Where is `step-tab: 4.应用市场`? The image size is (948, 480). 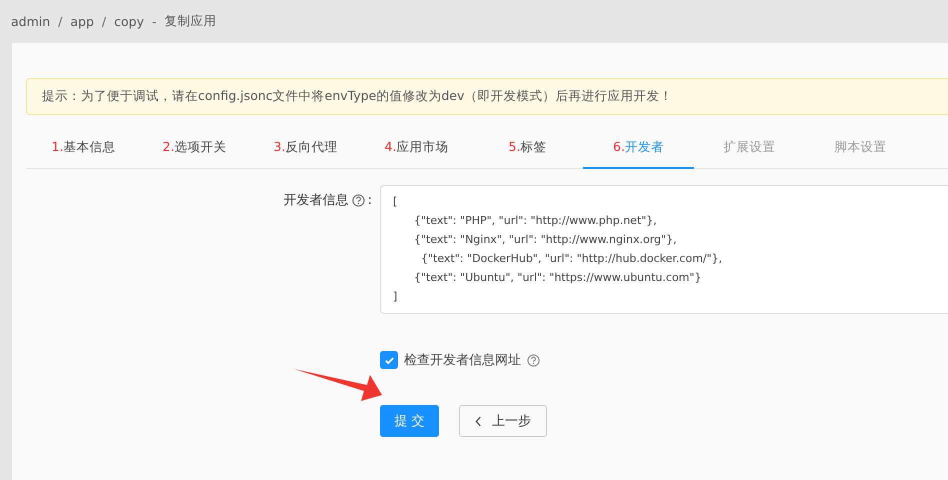 step-tab: 4.应用市场 is located at coordinates (416, 149).